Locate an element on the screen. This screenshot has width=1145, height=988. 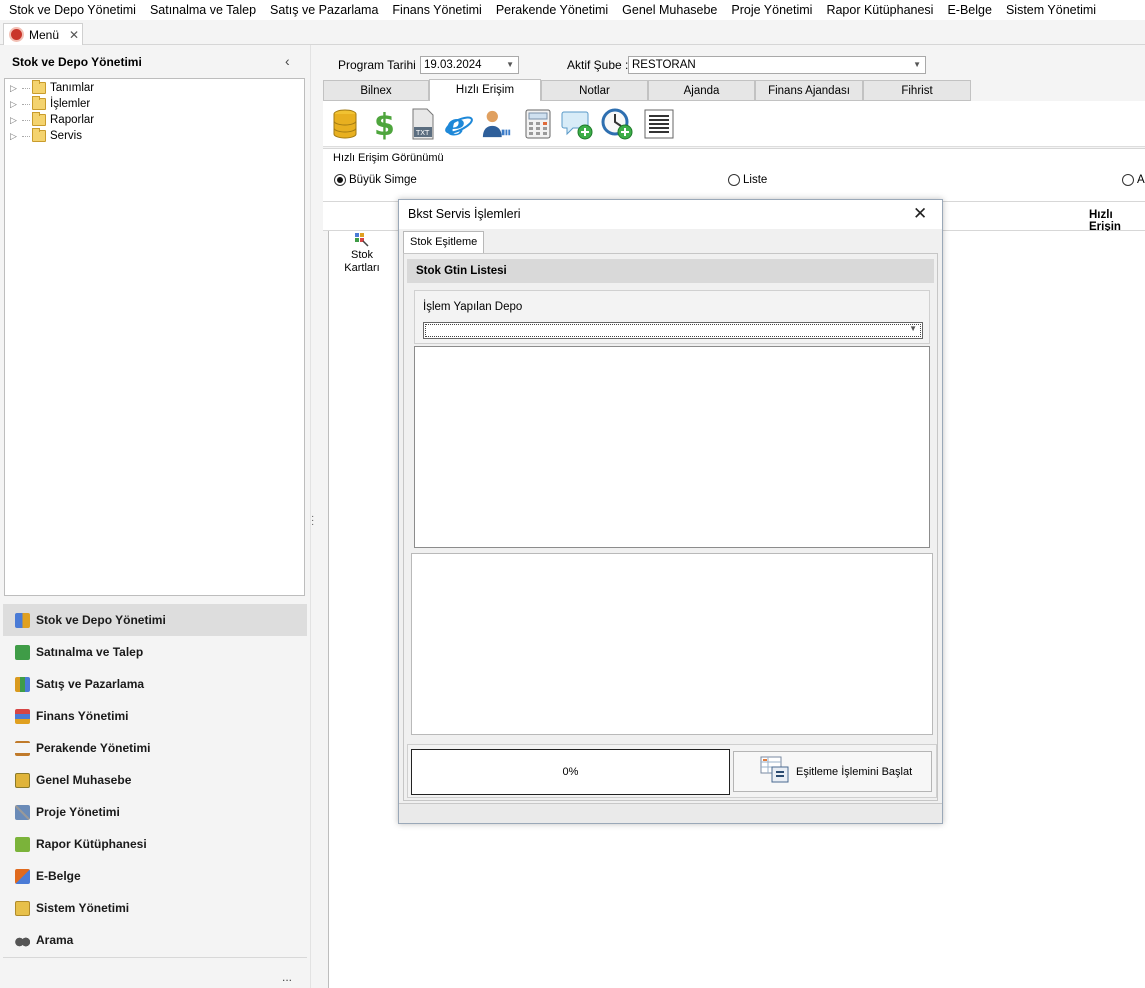
quick-item-line2: Kartları is located at coordinates (362, 268).